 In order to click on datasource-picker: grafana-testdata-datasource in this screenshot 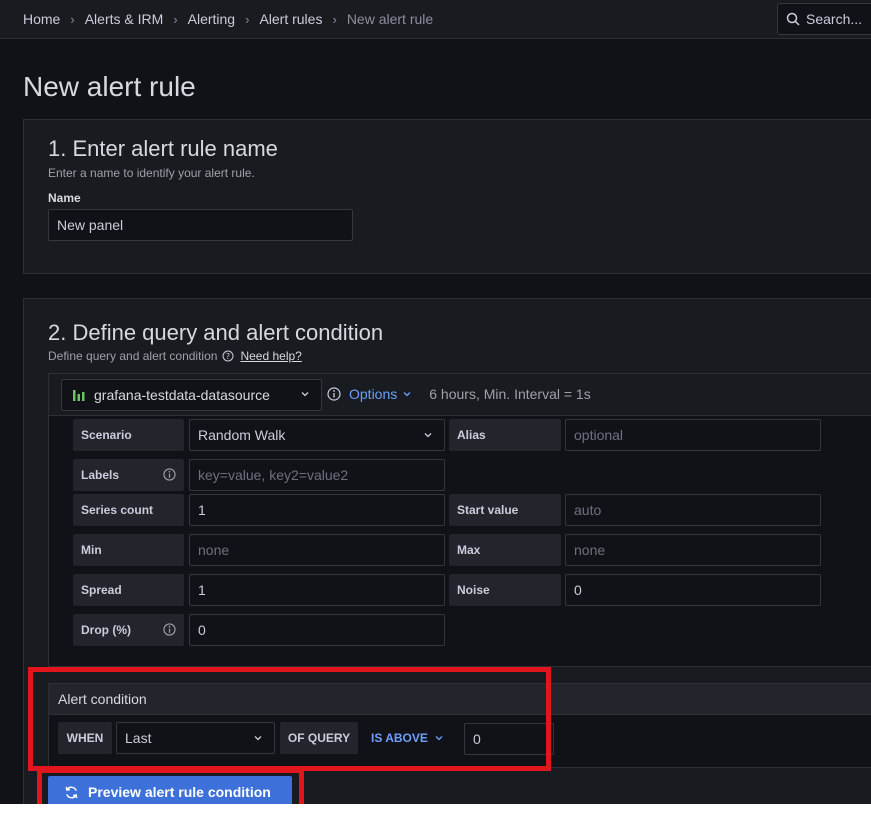, I will do `click(191, 395)`.